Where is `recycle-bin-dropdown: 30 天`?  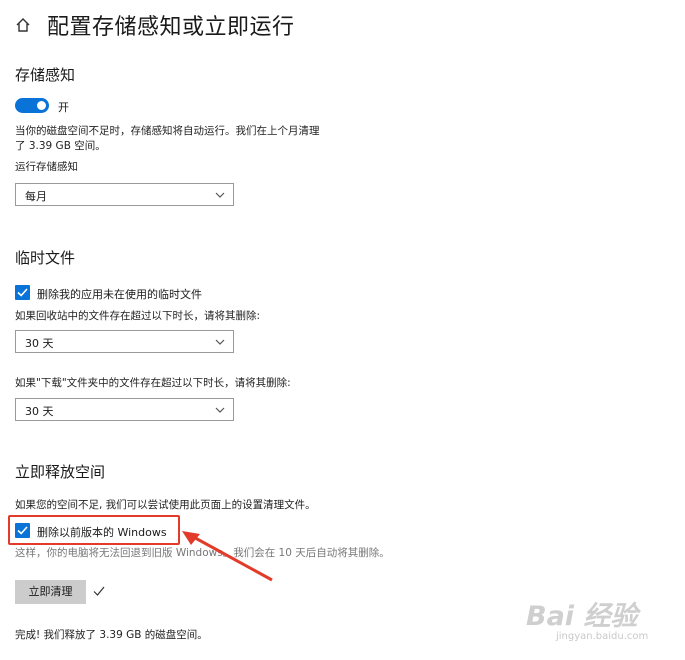 recycle-bin-dropdown: 30 天 is located at coordinates (124, 341).